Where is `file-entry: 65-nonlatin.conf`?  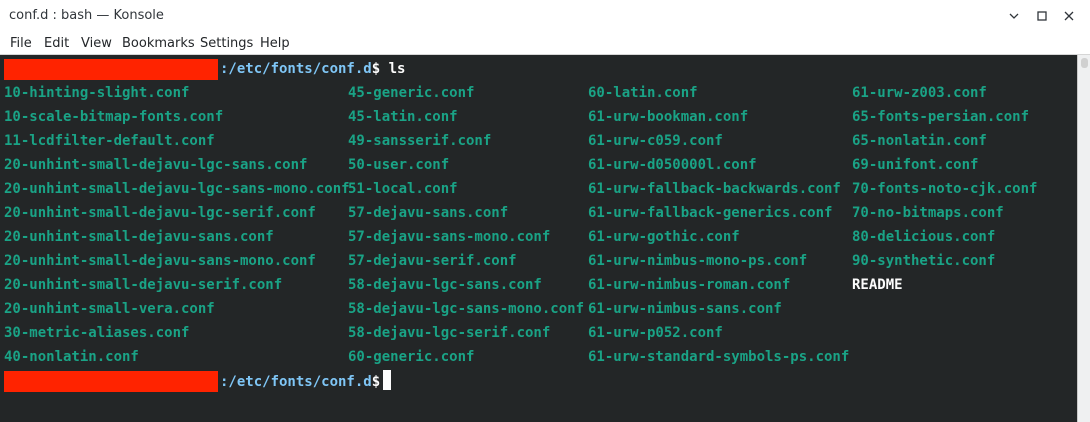 file-entry: 65-nonlatin.conf is located at coordinates (919, 141).